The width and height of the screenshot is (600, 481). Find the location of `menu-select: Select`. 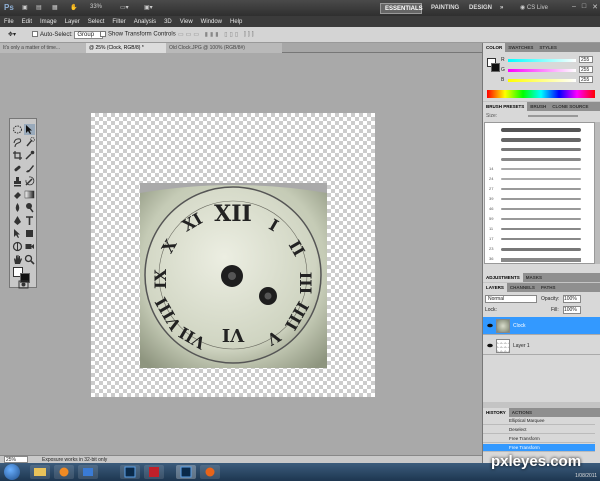

menu-select: Select is located at coordinates (96, 22).